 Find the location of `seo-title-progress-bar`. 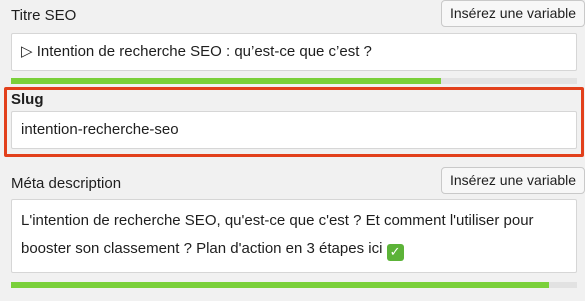

seo-title-progress-bar is located at coordinates (294, 81).